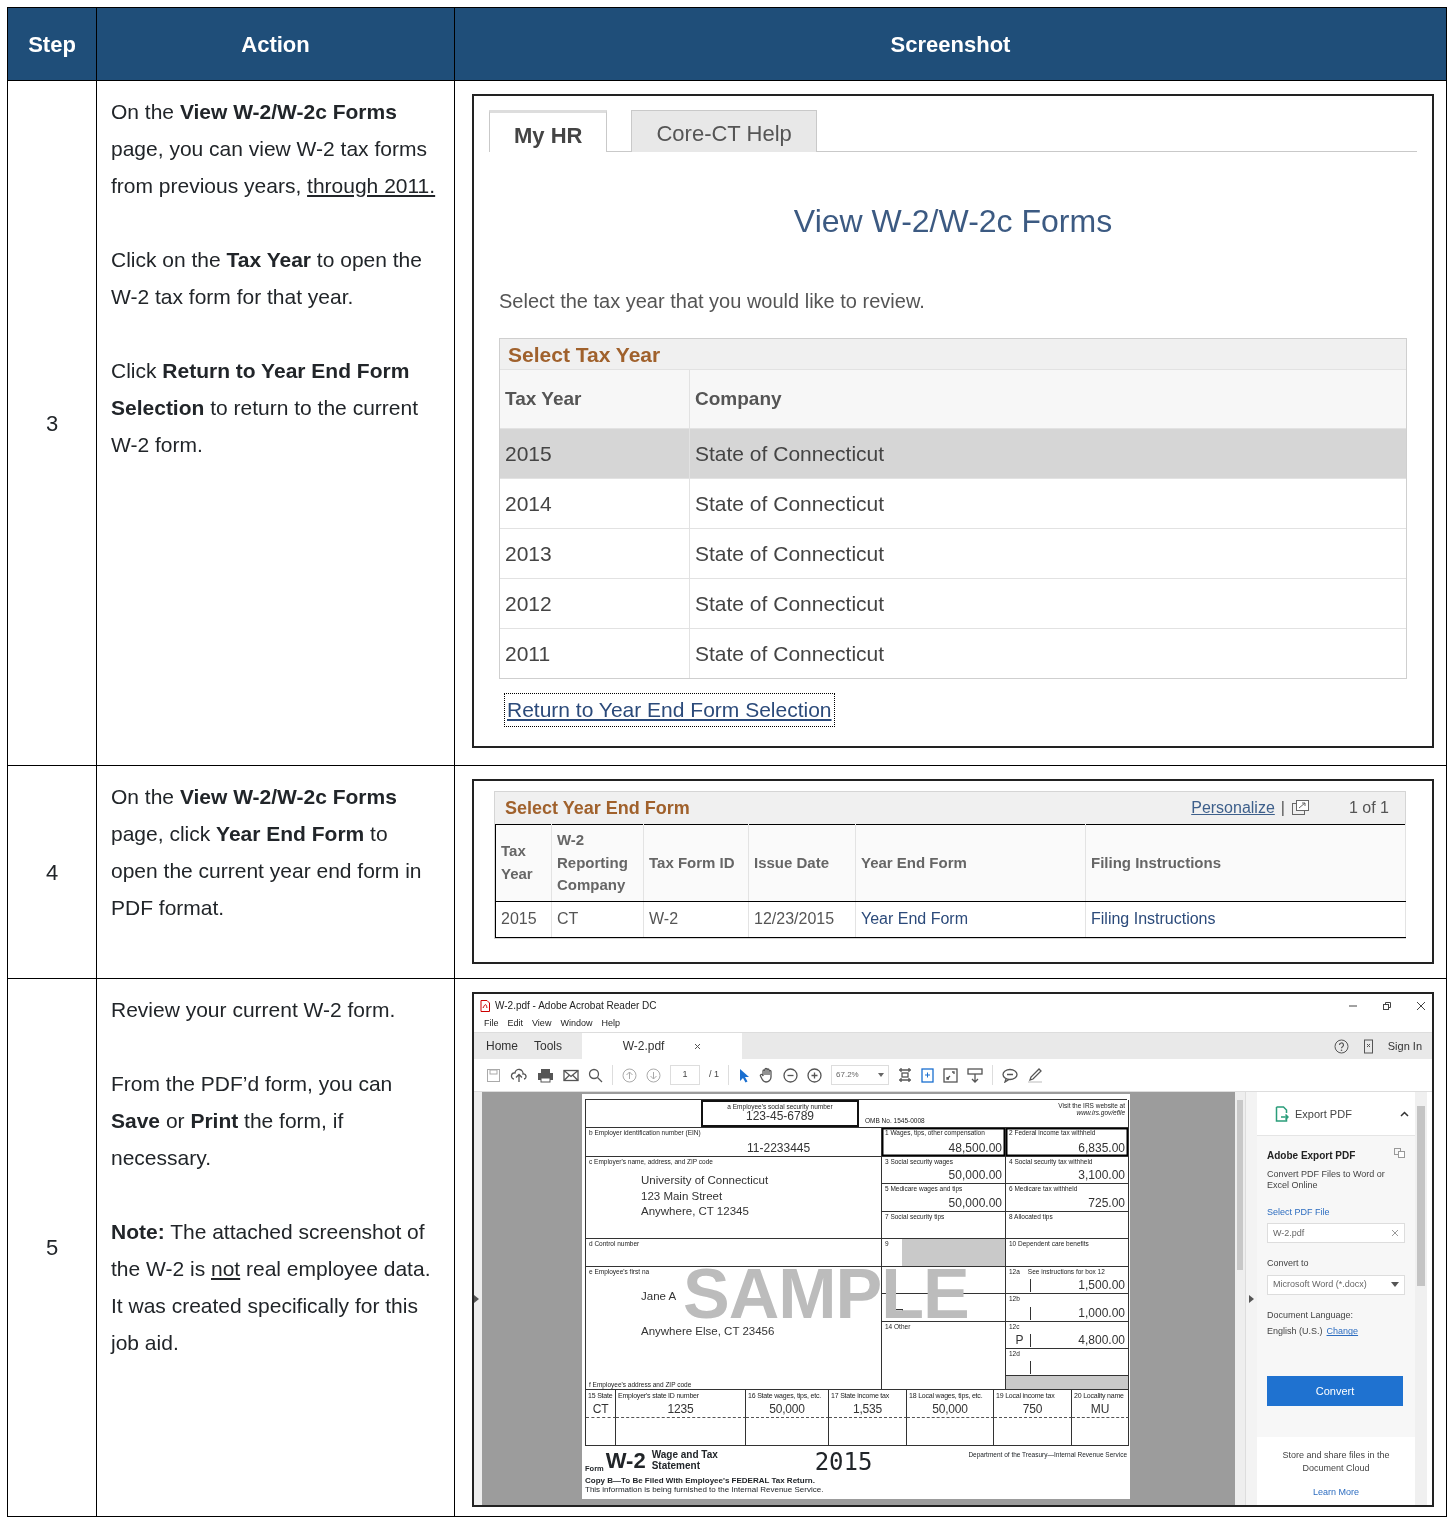 The height and width of the screenshot is (1521, 1452). I want to click on mail-icon, so click(571, 1075).